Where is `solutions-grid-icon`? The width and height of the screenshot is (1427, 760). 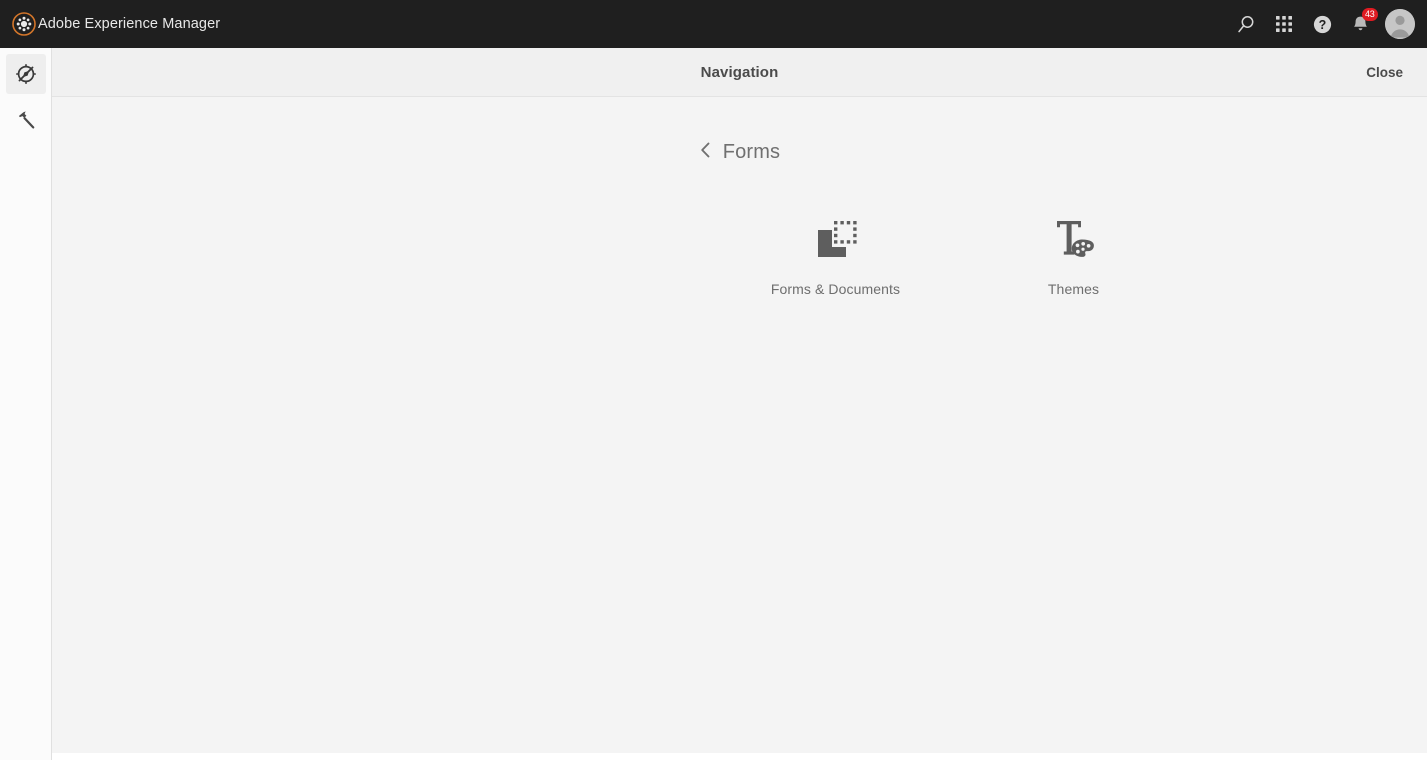
solutions-grid-icon is located at coordinates (1284, 24).